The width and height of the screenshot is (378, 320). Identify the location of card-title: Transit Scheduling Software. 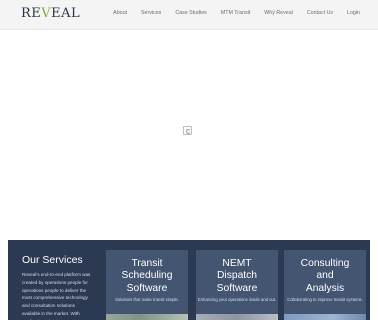
(147, 276).